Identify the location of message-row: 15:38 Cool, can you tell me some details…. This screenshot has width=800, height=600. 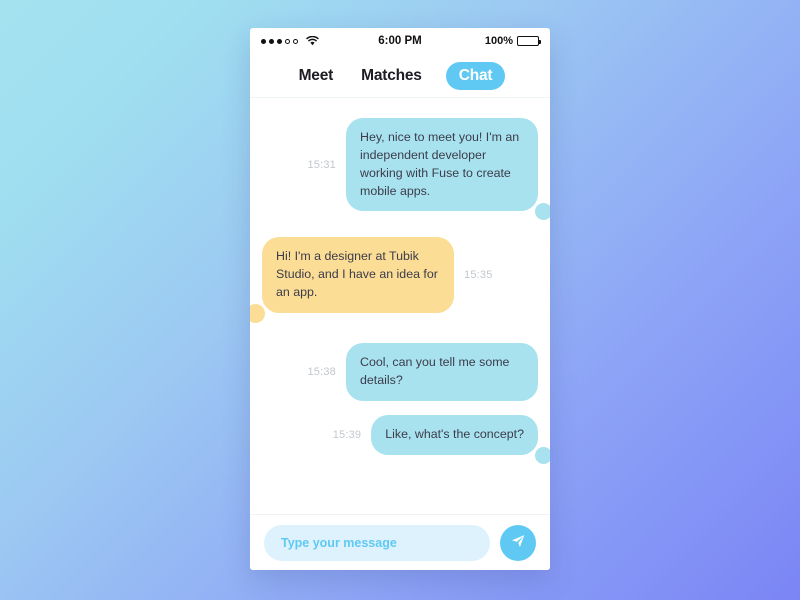
(400, 372).